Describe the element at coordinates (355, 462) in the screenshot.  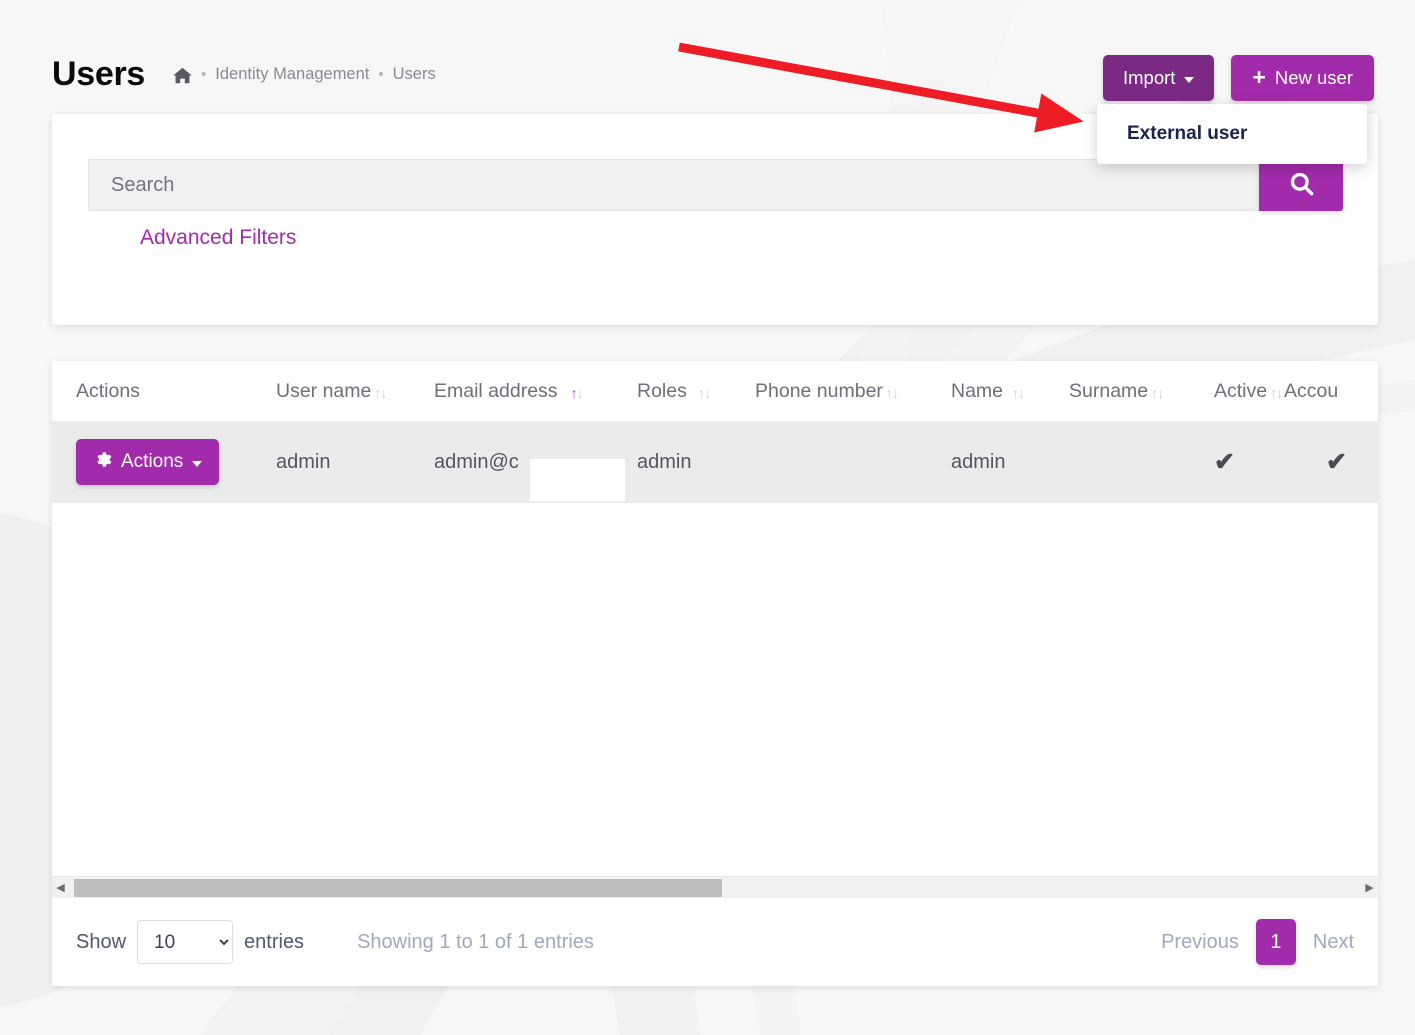
I see `cell-user-name: admin` at that location.